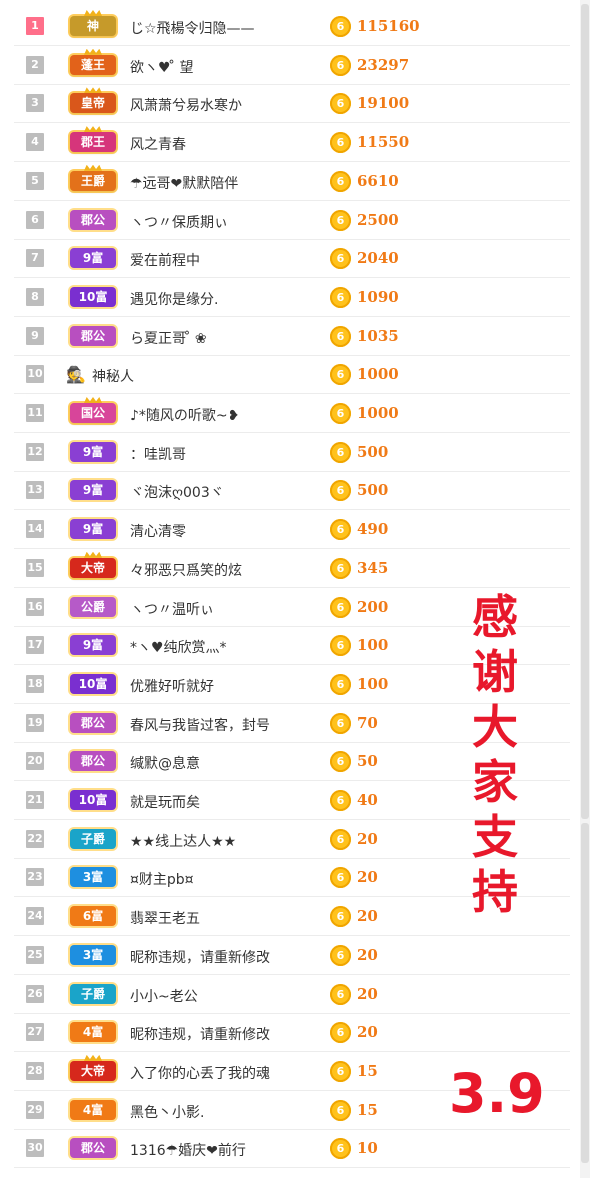 Image resolution: width=594 pixels, height=1178 pixels. What do you see at coordinates (35, 64) in the screenshot?
I see `rank-number: 2` at bounding box center [35, 64].